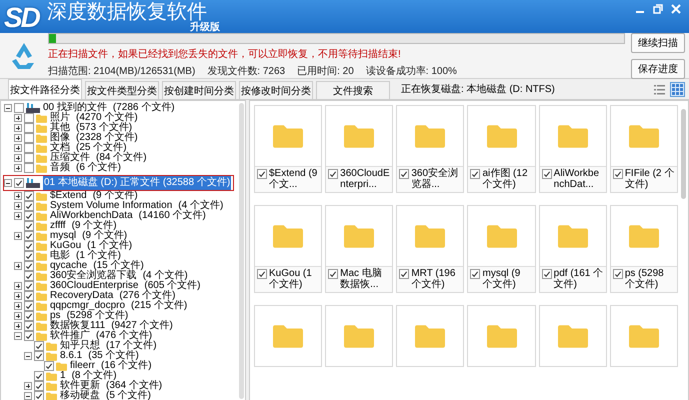 The image size is (689, 400). What do you see at coordinates (430, 249) in the screenshot?
I see `folder-tile: MRT (196 个文件)` at bounding box center [430, 249].